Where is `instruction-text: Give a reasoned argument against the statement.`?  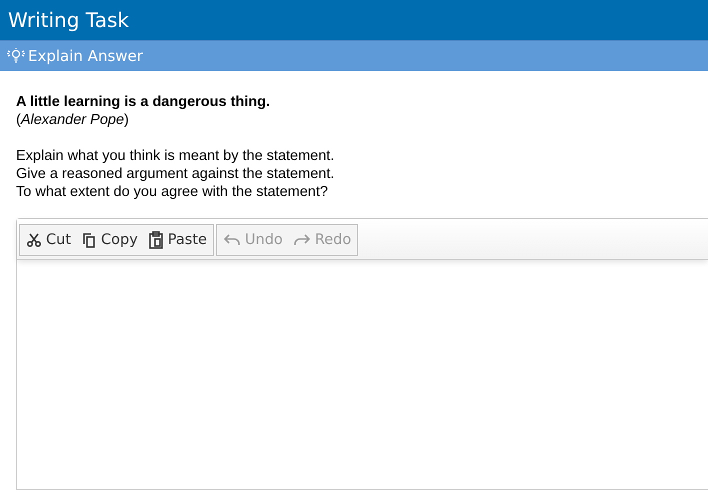 instruction-text: Give a reasoned argument against the statement. is located at coordinates (176, 174).